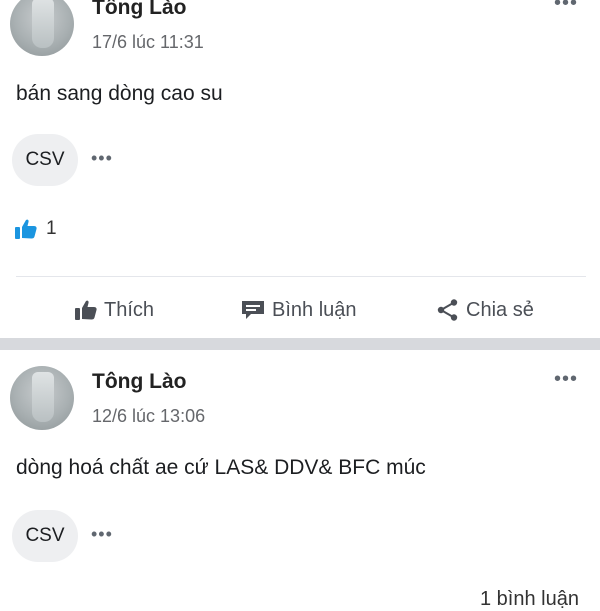  Describe the element at coordinates (448, 310) in the screenshot. I see `share-icon` at that location.